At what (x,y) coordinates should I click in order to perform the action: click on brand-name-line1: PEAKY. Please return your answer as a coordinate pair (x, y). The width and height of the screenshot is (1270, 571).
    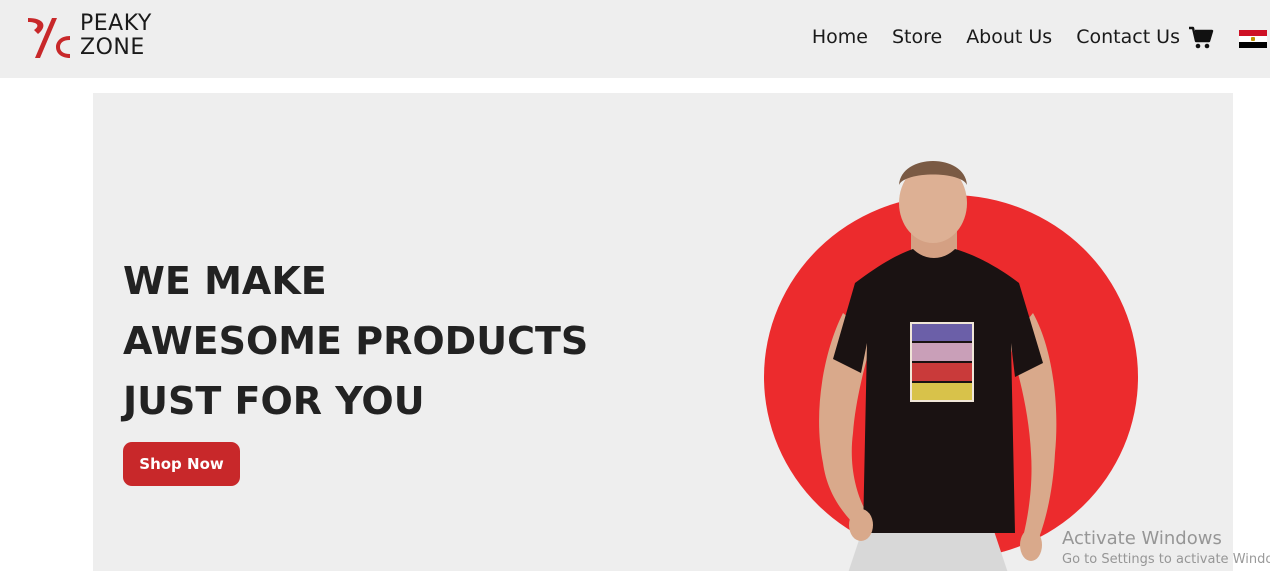
    Looking at the image, I should click on (116, 23).